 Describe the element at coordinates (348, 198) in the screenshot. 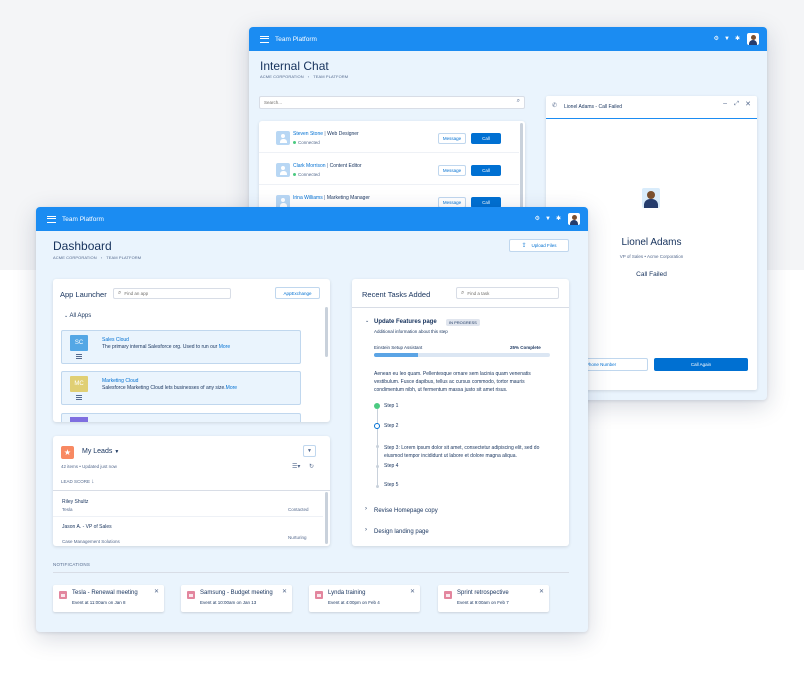

I see `contact-role: Marketing Manager` at that location.